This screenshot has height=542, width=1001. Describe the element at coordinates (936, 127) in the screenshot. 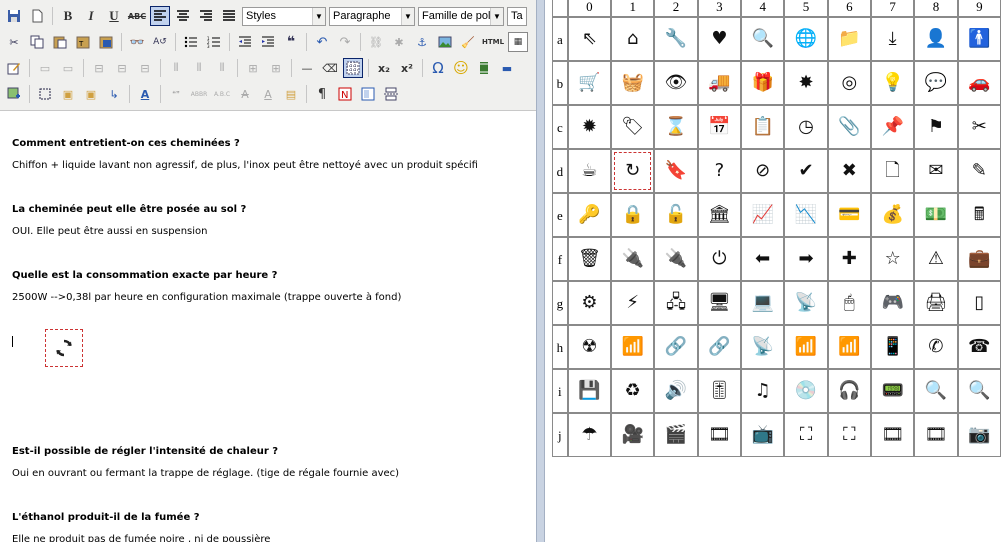

I see `icon-cell-c8: ⚑` at that location.